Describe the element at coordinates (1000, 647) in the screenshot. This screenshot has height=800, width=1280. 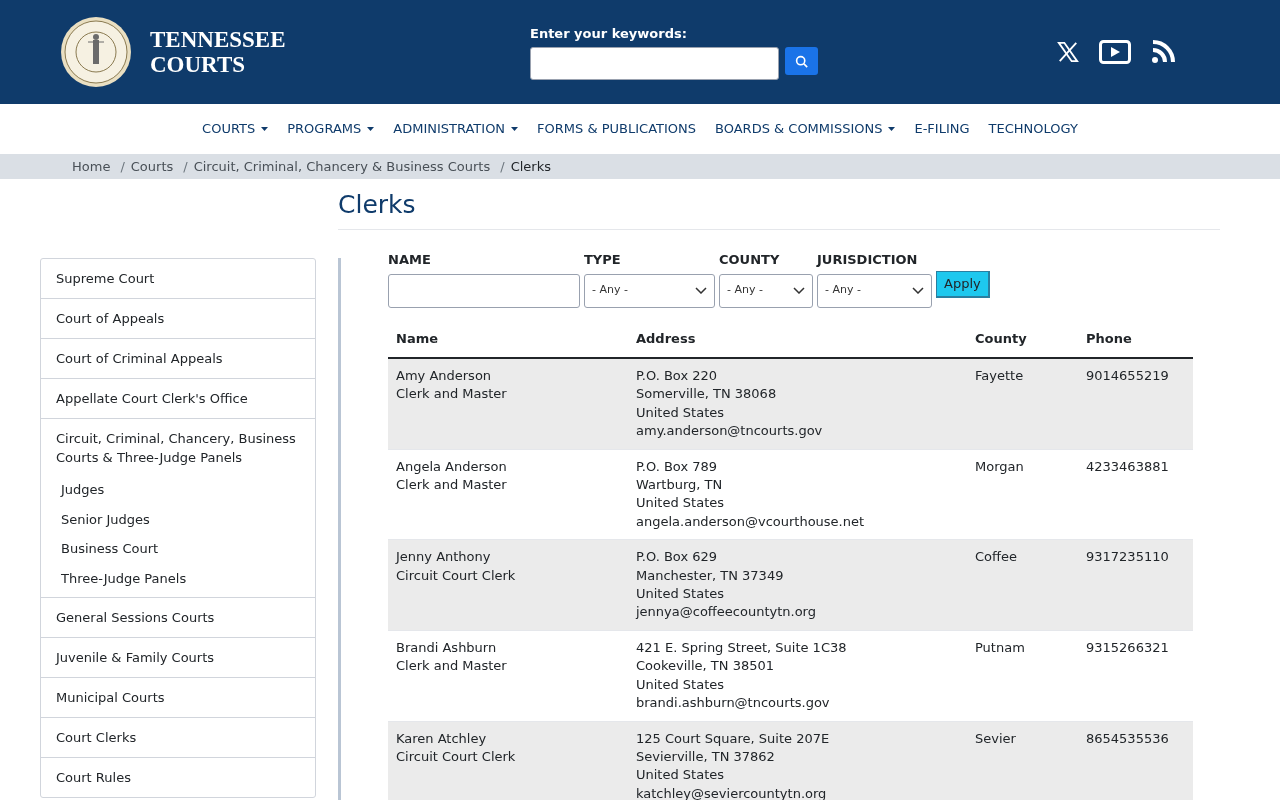
I see `table-cell-text: Putnam` at that location.